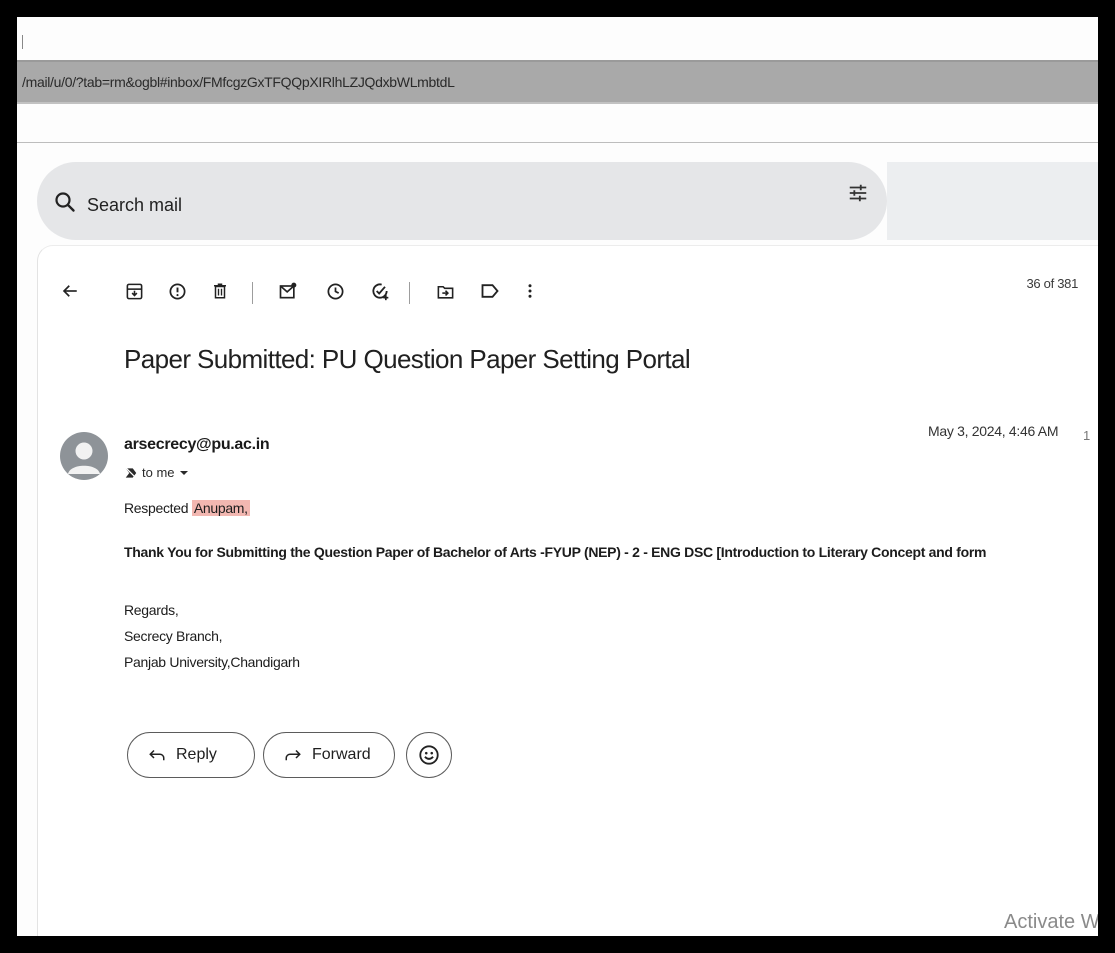 This screenshot has width=1115, height=953. I want to click on email-toolbar: 36 of 381, so click(568, 286).